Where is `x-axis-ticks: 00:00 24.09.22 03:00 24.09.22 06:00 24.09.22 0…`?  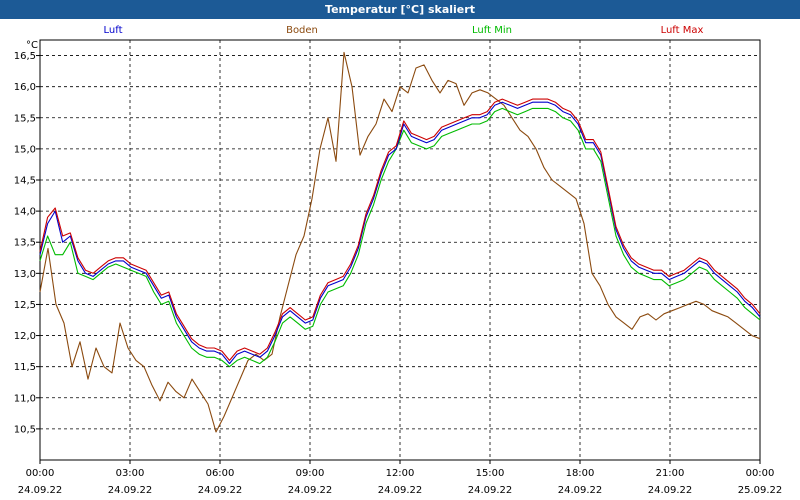
x-axis-ticks: 00:00 24.09.22 03:00 24.09.22 06:00 24.09.22 0… is located at coordinates (400, 478).